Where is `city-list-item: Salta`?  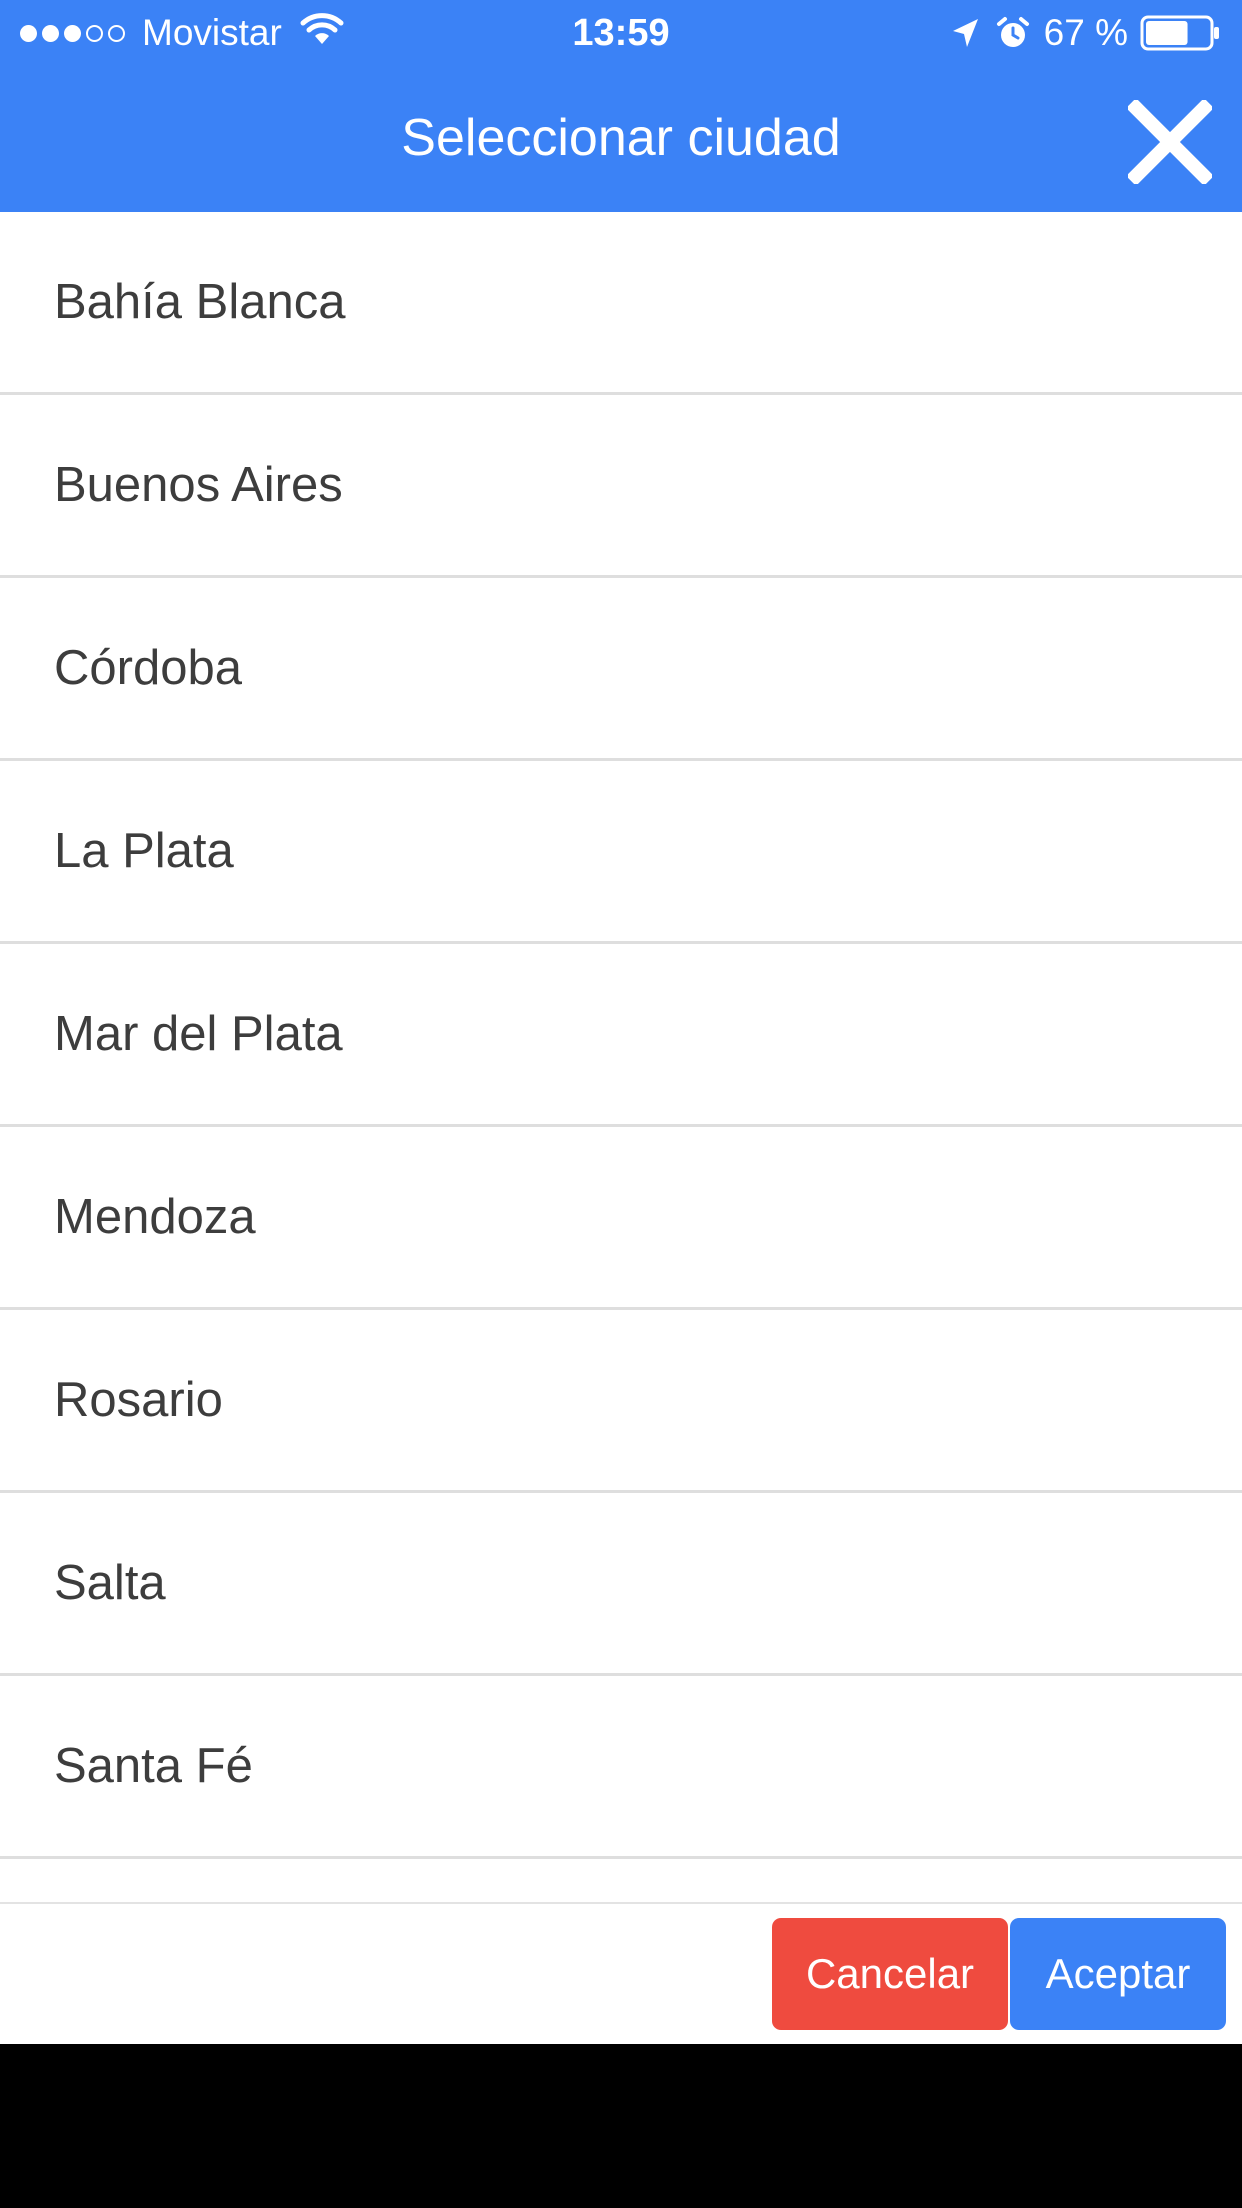
city-list-item: Salta is located at coordinates (621, 1584).